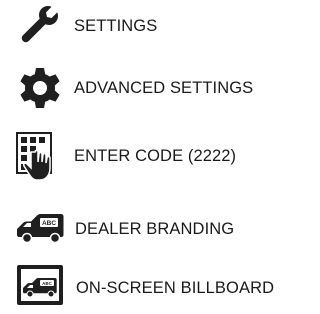 This screenshot has width=320, height=314. What do you see at coordinates (40, 229) in the screenshot?
I see `van-icon: ABC` at bounding box center [40, 229].